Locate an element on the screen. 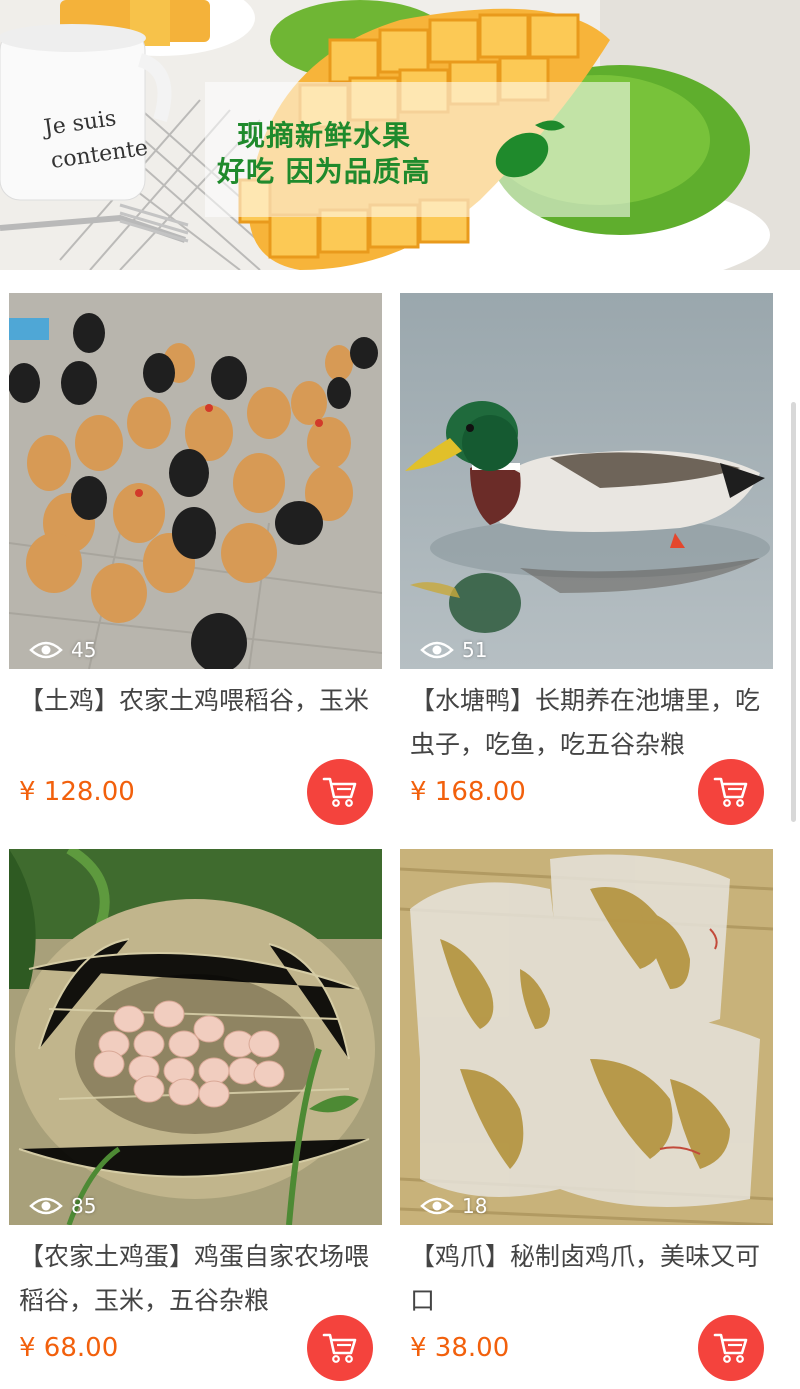  view-count: 45 is located at coordinates (62, 650).